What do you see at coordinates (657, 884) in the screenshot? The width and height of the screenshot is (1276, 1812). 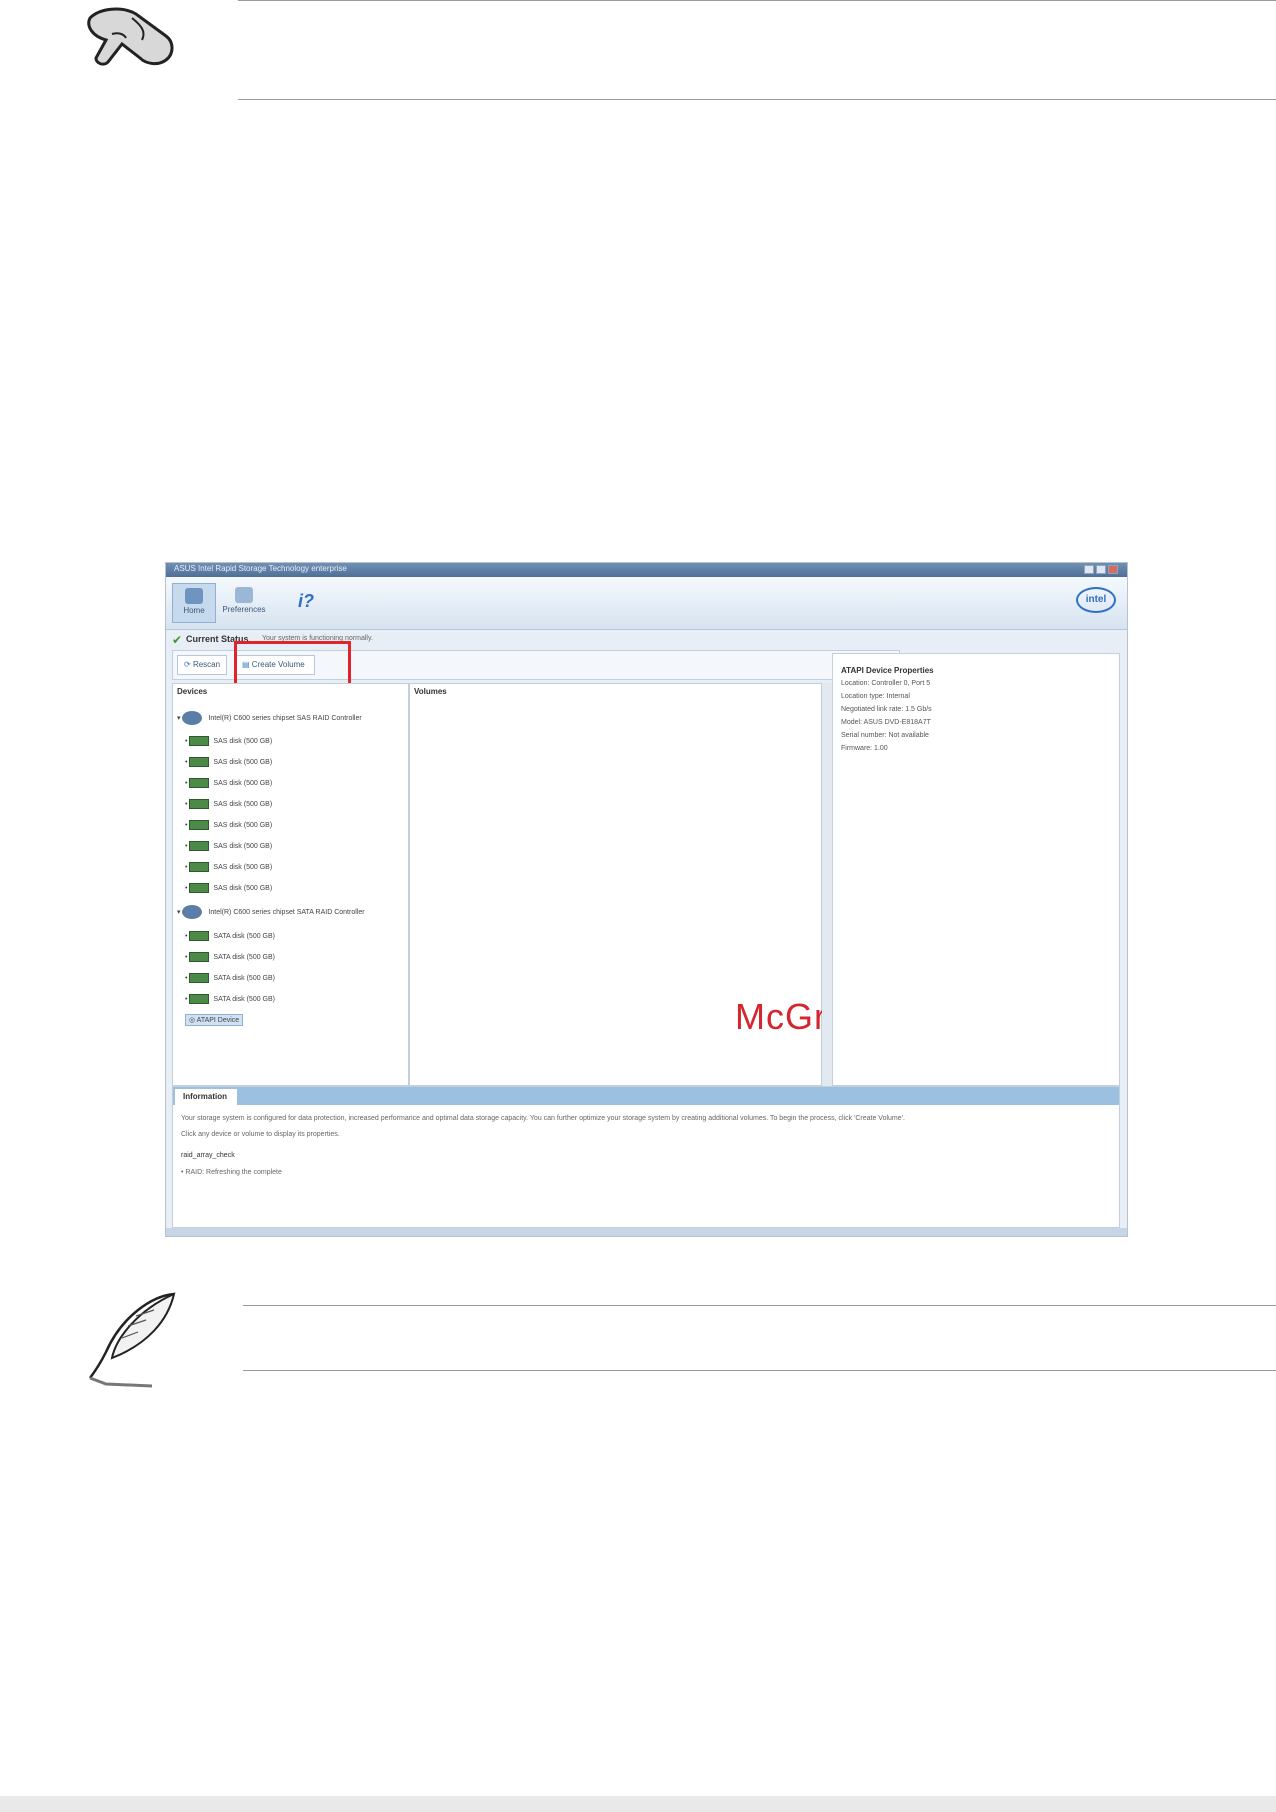 I see `volumes-panel: Volumes McGrp.Ru` at bounding box center [657, 884].